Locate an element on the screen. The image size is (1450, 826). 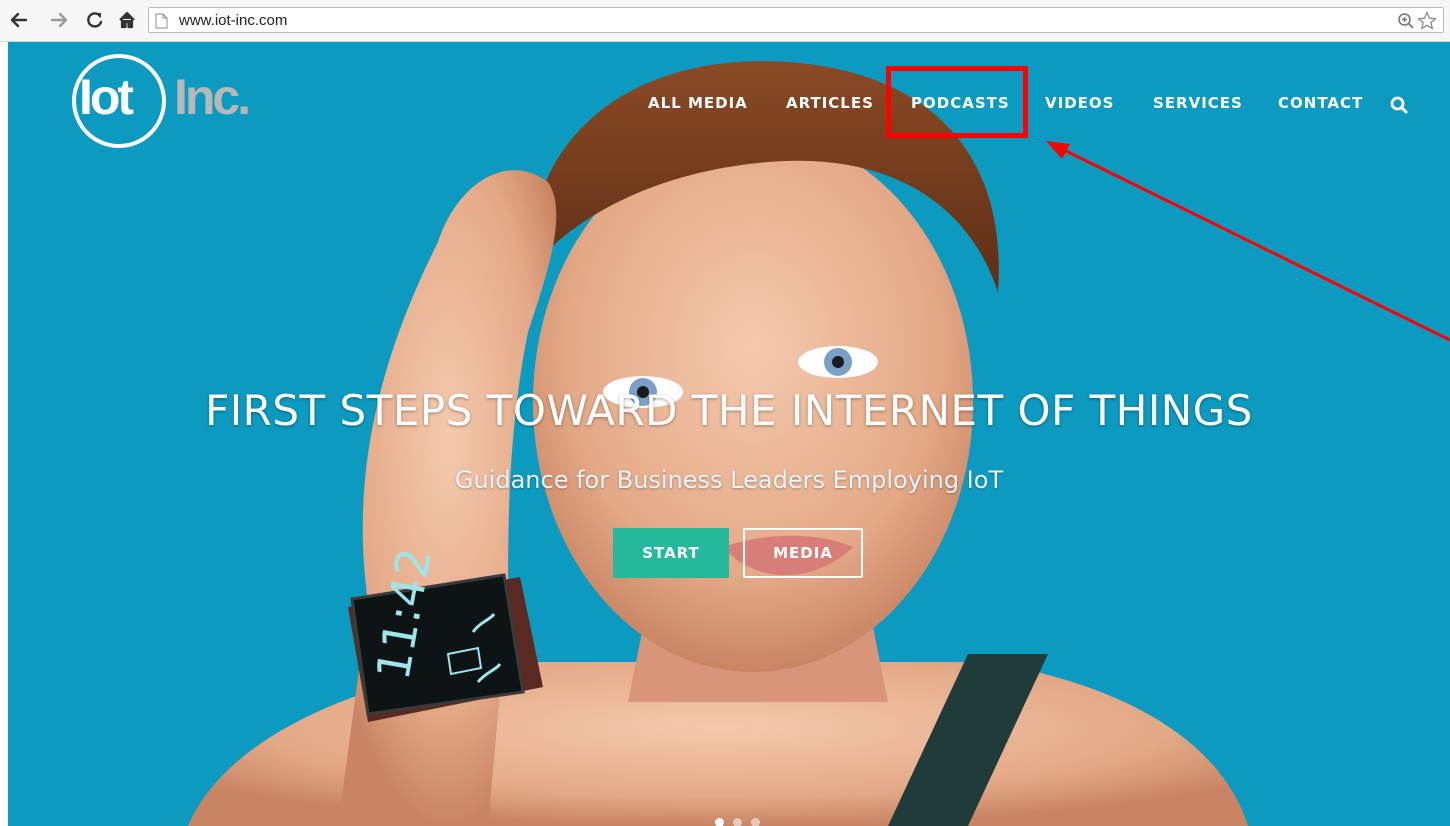
nav-services: SERVICES is located at coordinates (1198, 103).